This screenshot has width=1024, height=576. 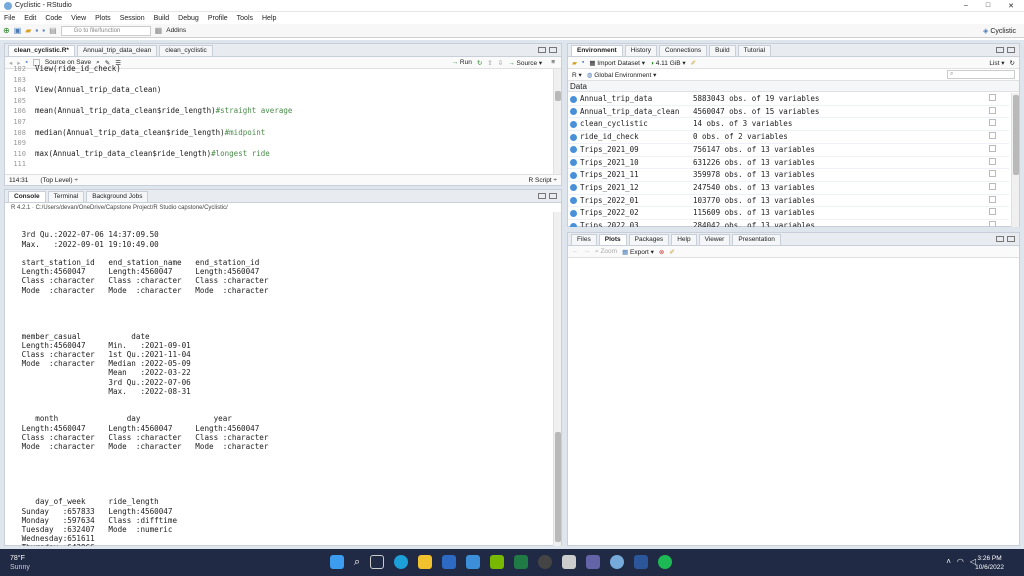 What do you see at coordinates (1014, 63) in the screenshot?
I see `refresh-icon: ↻` at bounding box center [1014, 63].